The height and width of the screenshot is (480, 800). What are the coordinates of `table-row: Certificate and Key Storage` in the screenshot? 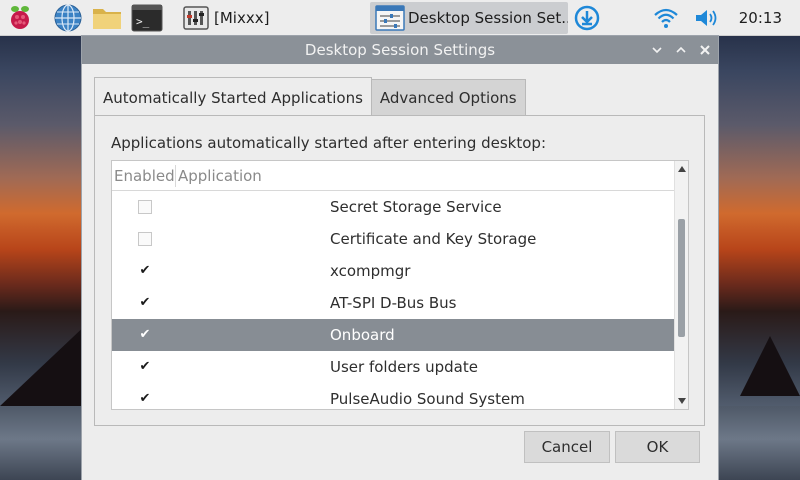 It's located at (393, 239).